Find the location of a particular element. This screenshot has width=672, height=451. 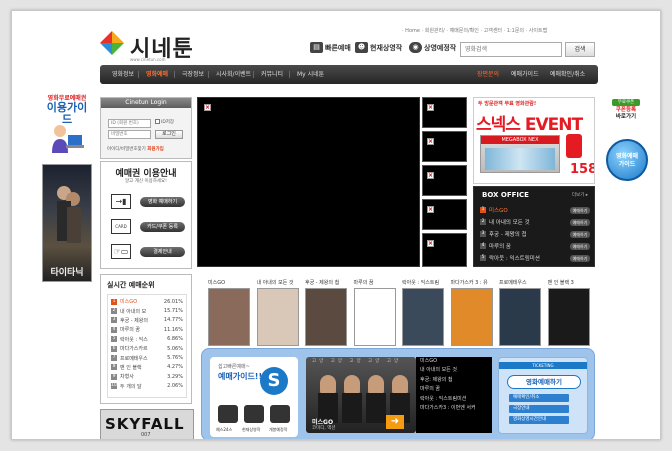

payment-guide-button: 결제안내 is located at coordinates (162, 252).